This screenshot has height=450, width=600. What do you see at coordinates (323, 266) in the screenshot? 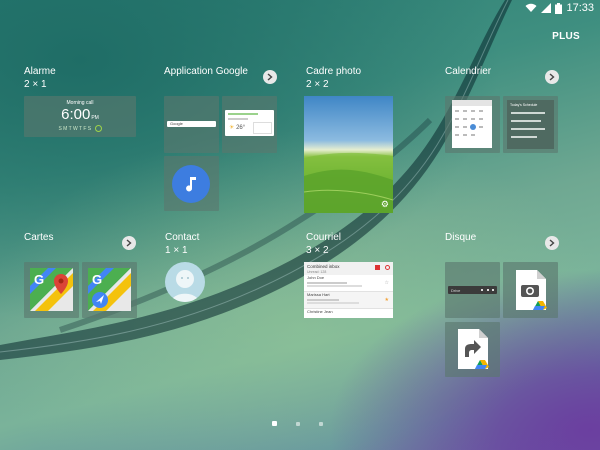
I see `email-inbox-name: Combined inbox` at bounding box center [323, 266].